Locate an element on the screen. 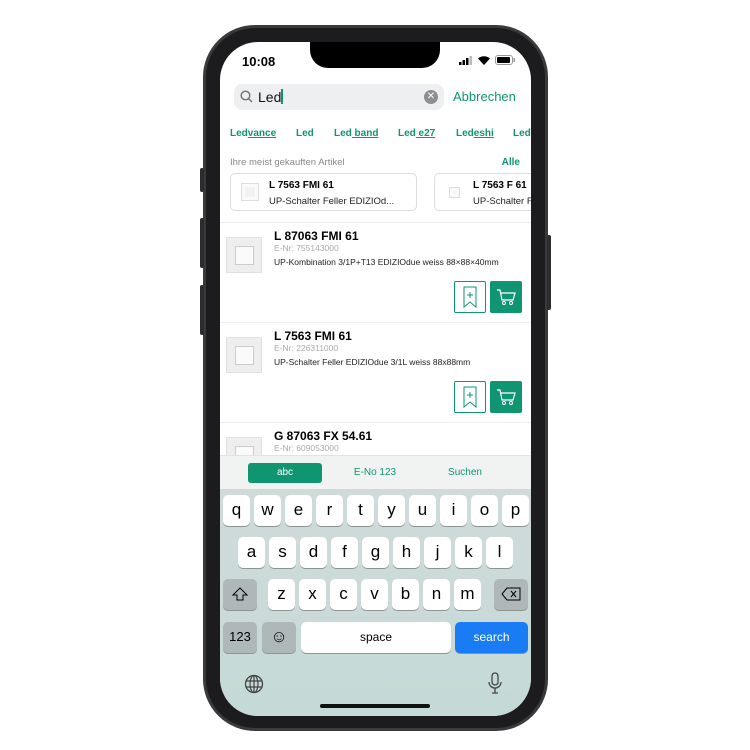 The width and height of the screenshot is (750, 750). search-icon is located at coordinates (246, 96).